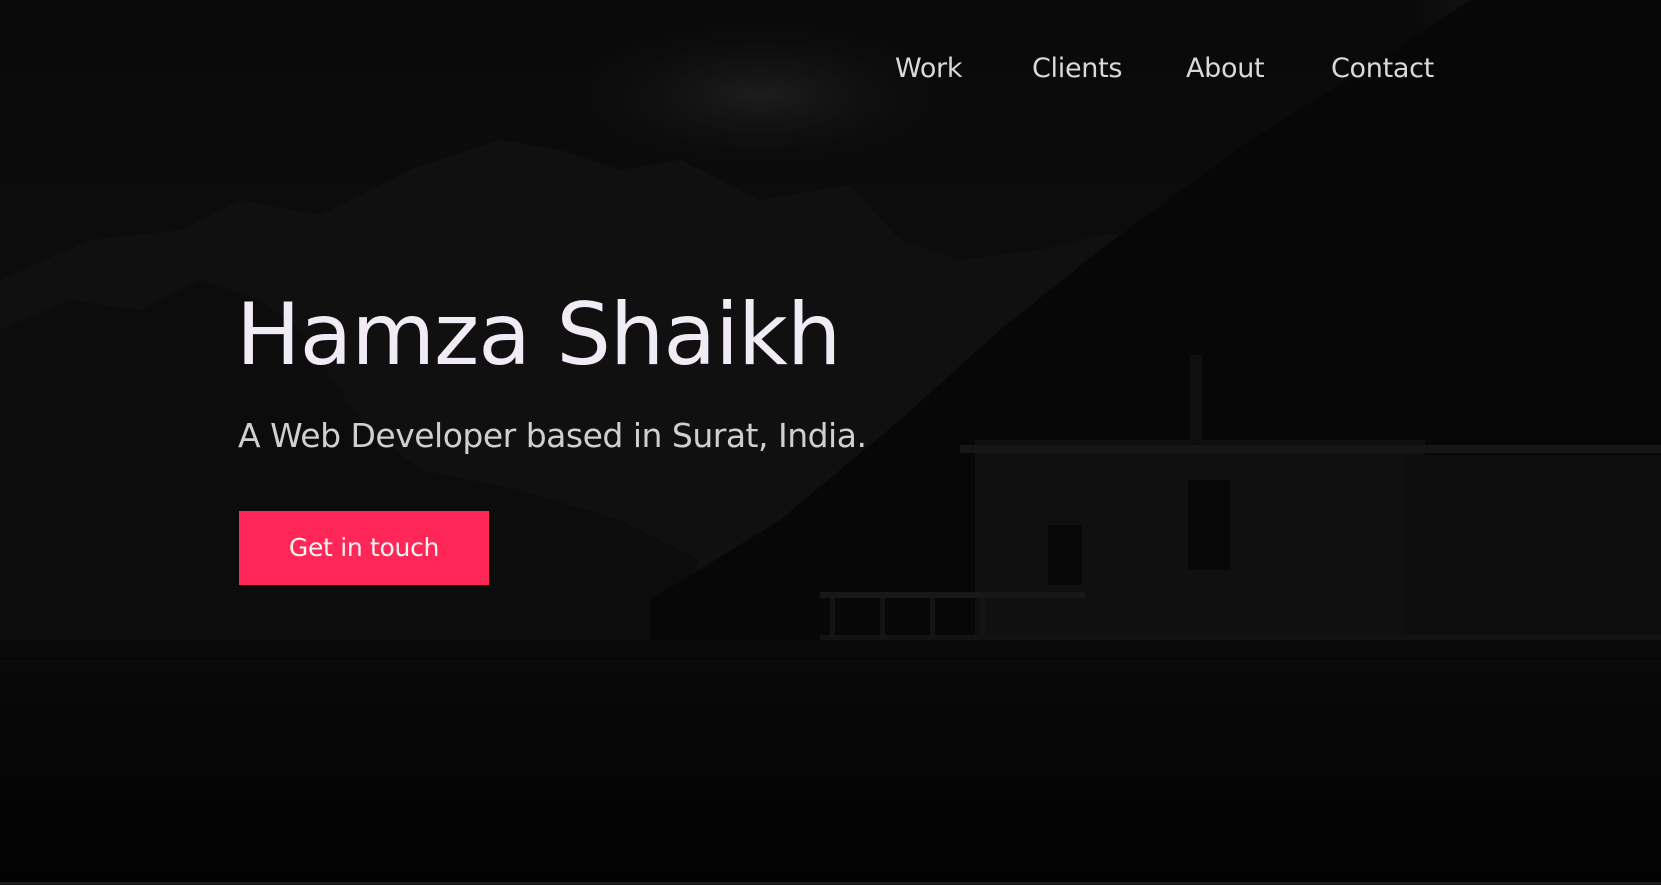  Describe the element at coordinates (552, 435) in the screenshot. I see `hero-tagline: A Web Developer based in Surat, India.` at that location.